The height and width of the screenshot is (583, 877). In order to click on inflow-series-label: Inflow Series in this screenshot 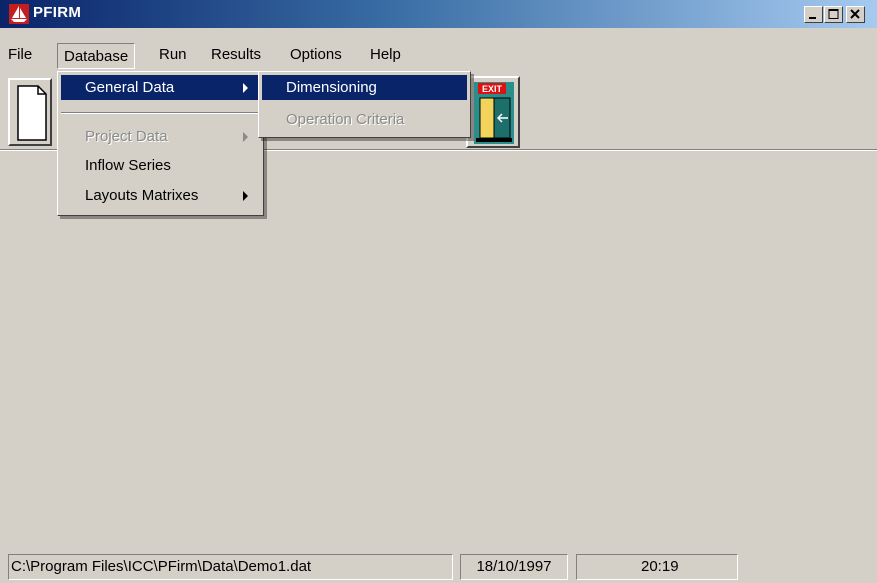, I will do `click(128, 165)`.